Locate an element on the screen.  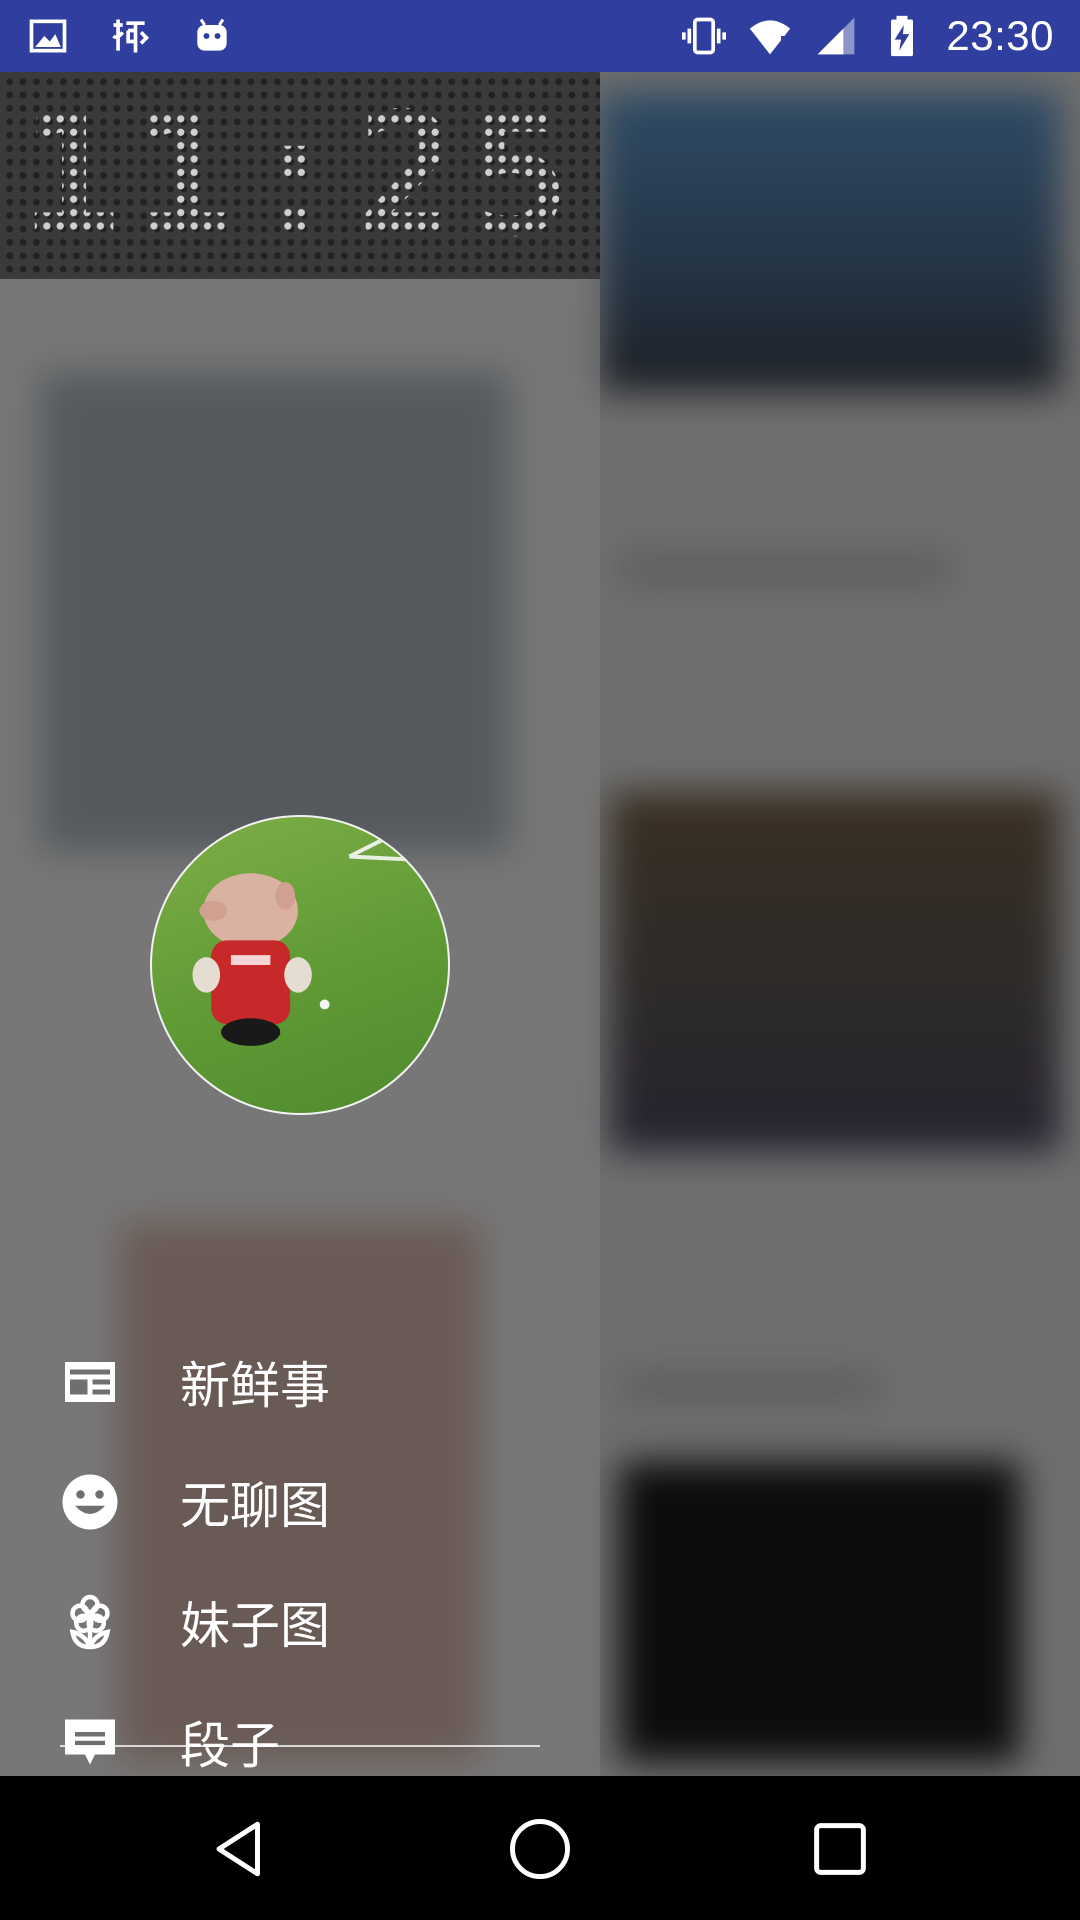
recents-icon is located at coordinates (840, 1849).